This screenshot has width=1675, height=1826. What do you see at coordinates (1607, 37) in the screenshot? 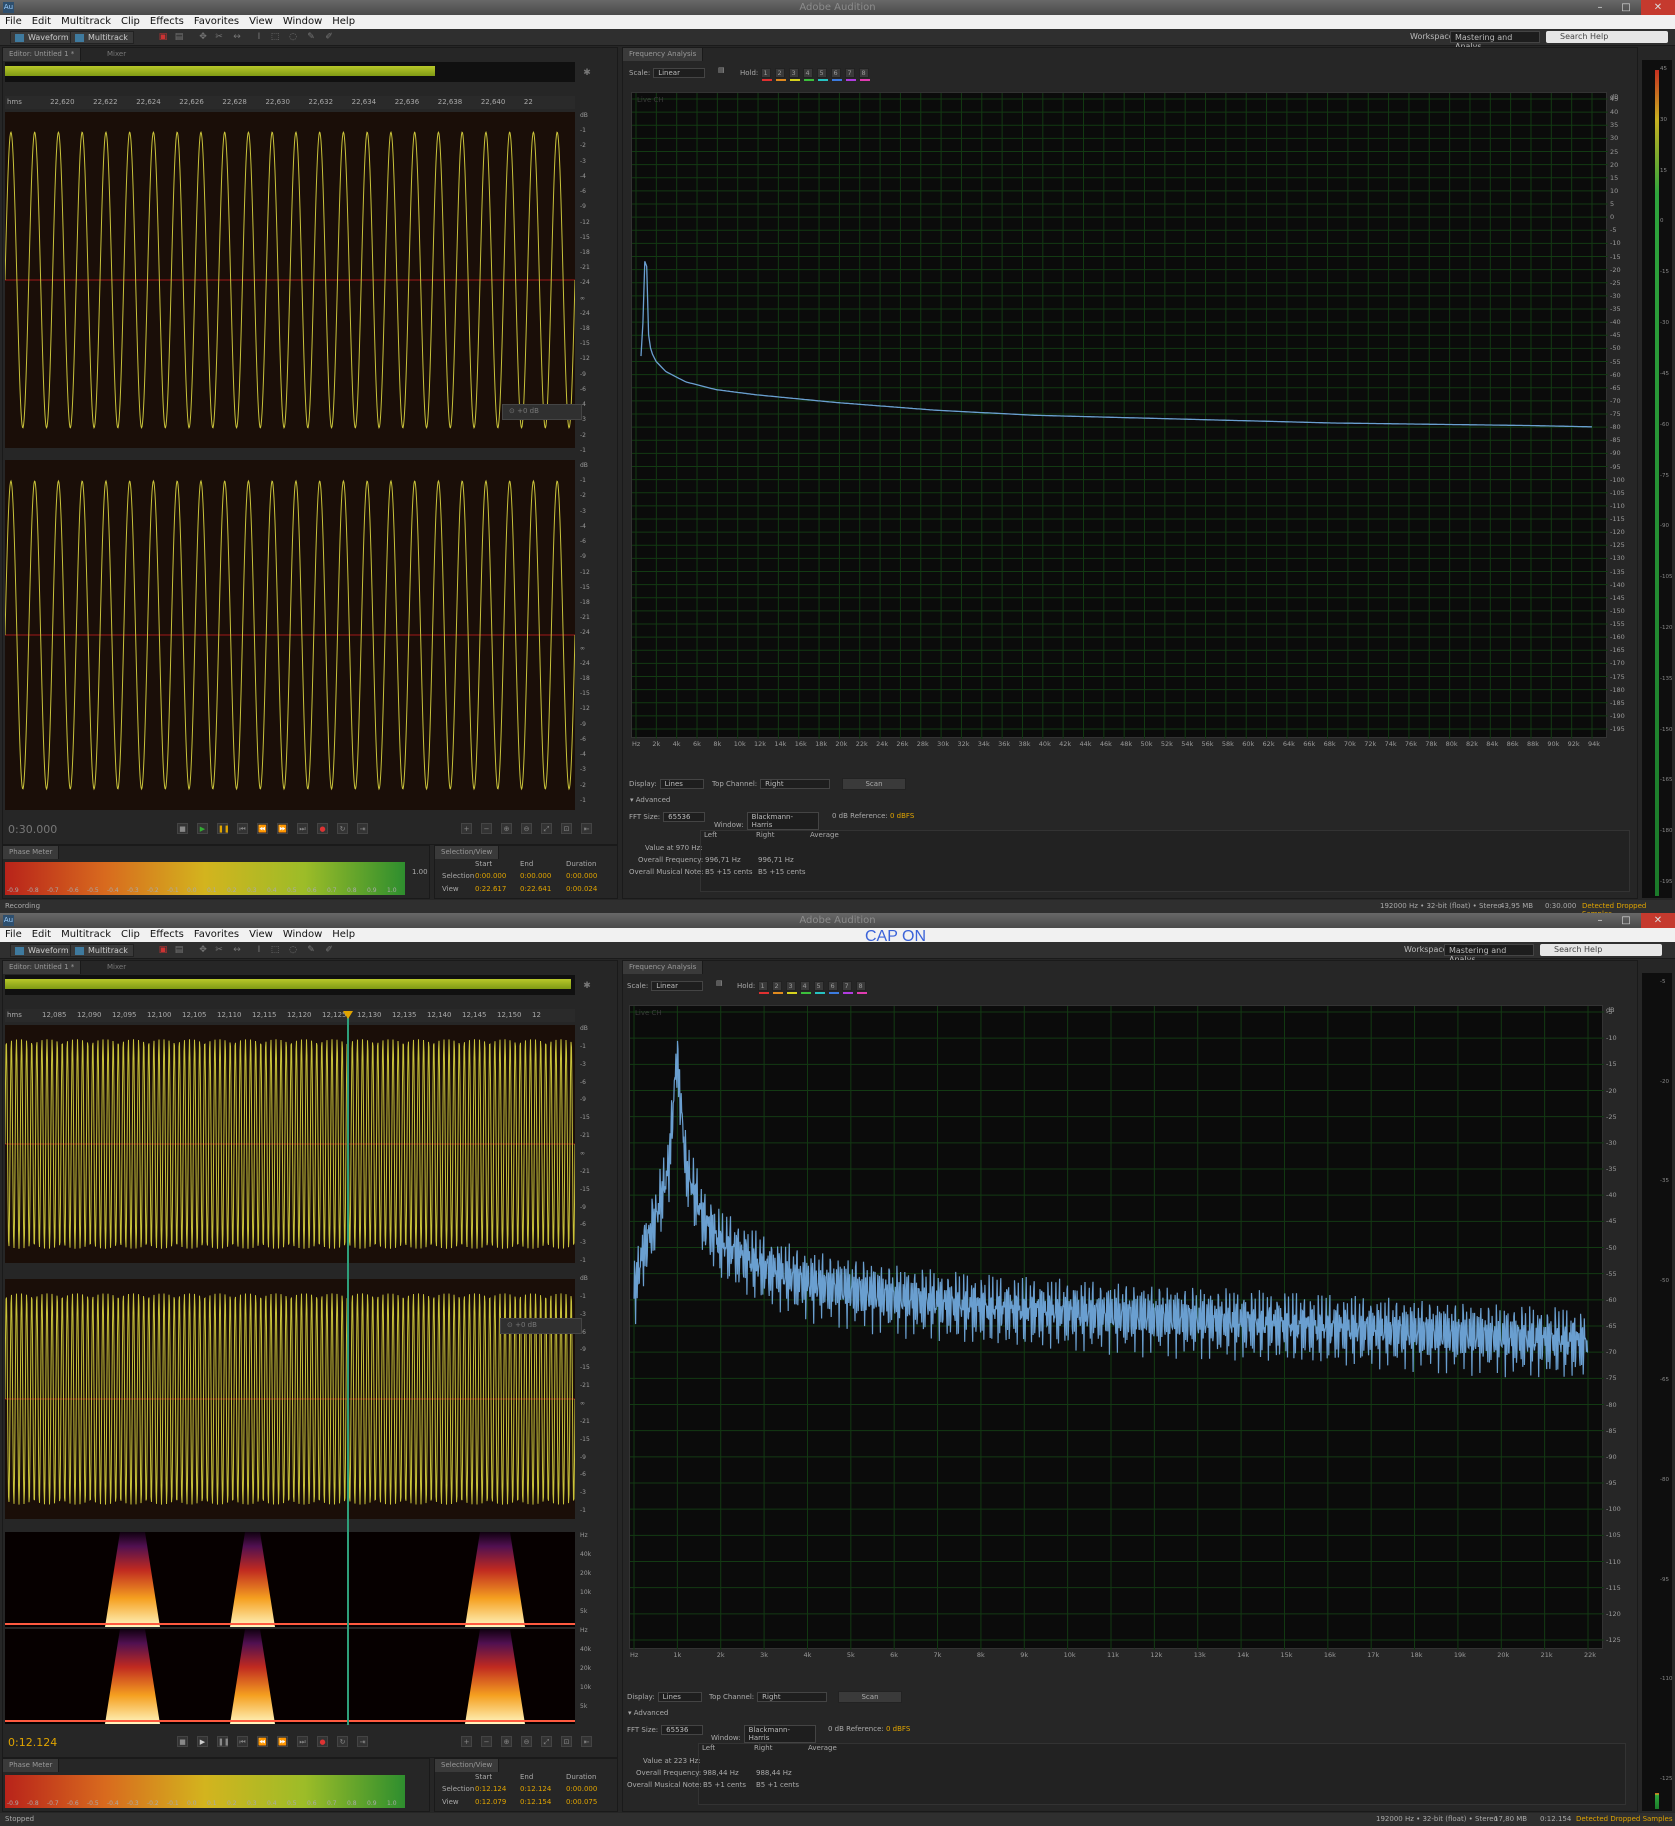
I see `search-help-input: Search Help` at bounding box center [1607, 37].